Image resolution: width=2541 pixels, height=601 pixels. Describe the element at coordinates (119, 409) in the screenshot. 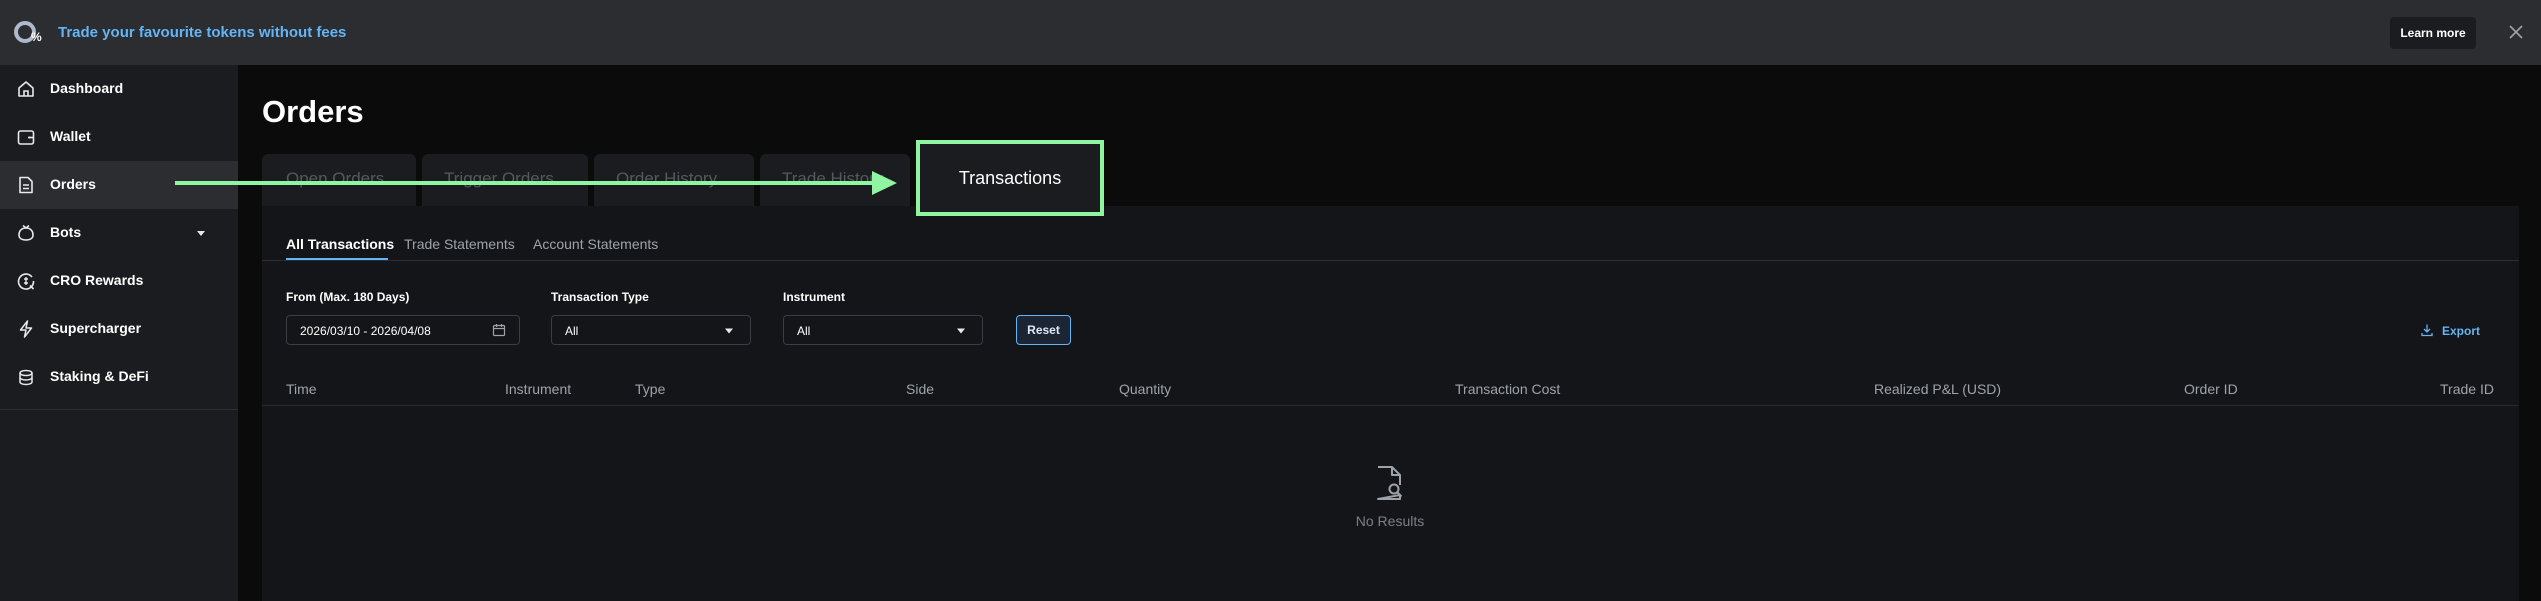

I see `sidebar-divider` at that location.